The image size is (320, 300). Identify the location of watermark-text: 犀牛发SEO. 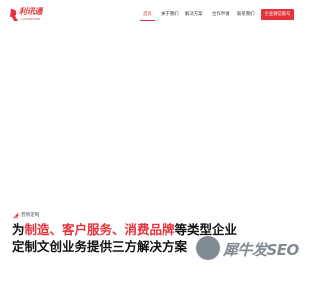
(261, 250).